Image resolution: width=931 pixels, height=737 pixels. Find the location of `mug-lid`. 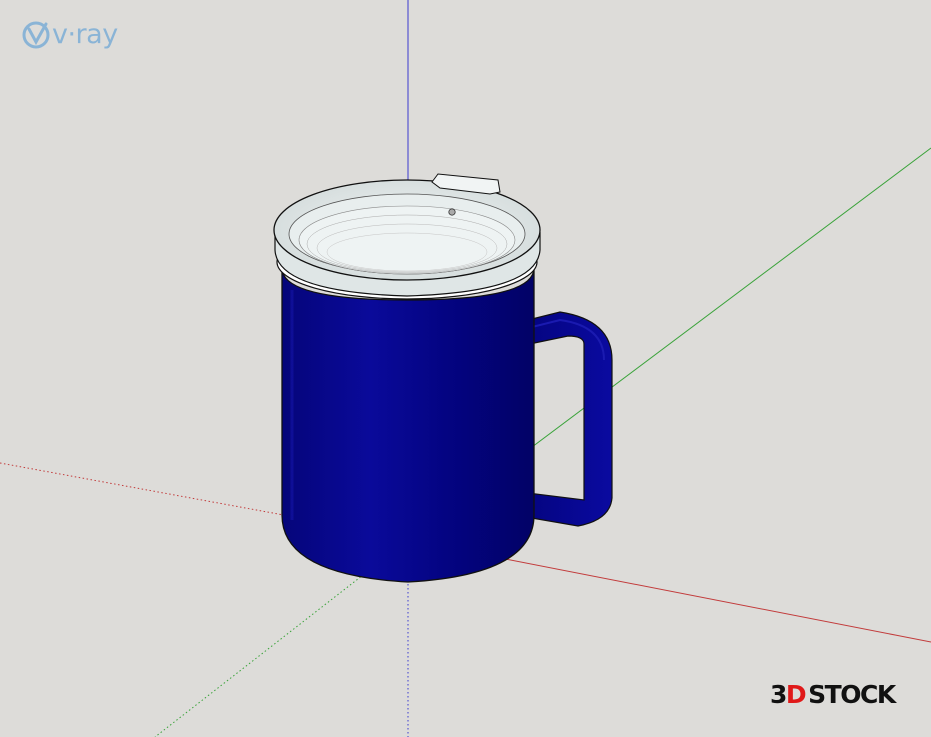

mug-lid is located at coordinates (407, 236).